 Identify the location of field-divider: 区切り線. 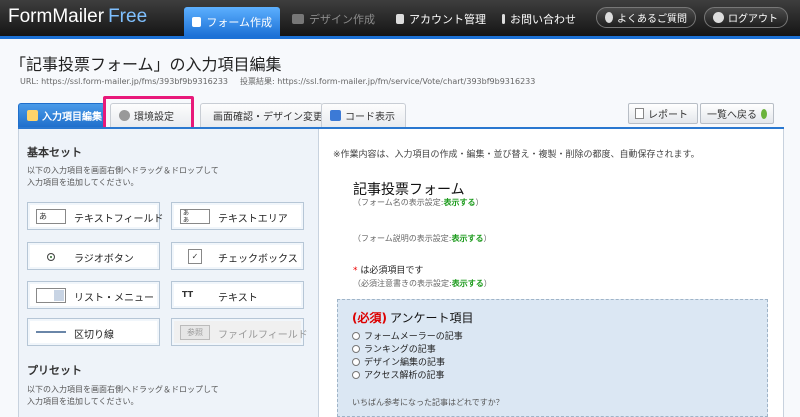
(93, 332).